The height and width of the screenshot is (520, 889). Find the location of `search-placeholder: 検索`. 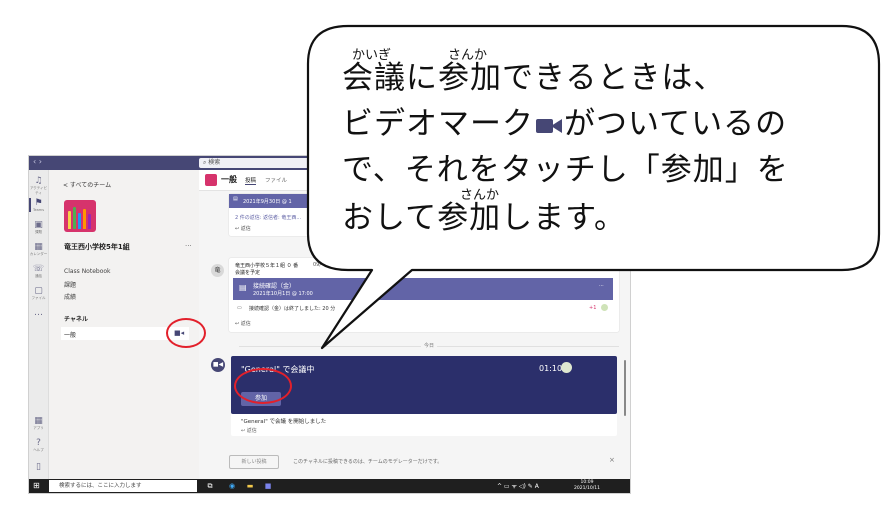

search-placeholder: 検索 is located at coordinates (214, 162).